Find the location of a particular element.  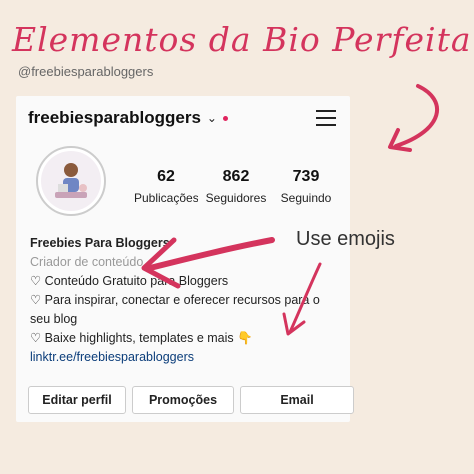

chevron-down-icon: ⌄ is located at coordinates (212, 118).